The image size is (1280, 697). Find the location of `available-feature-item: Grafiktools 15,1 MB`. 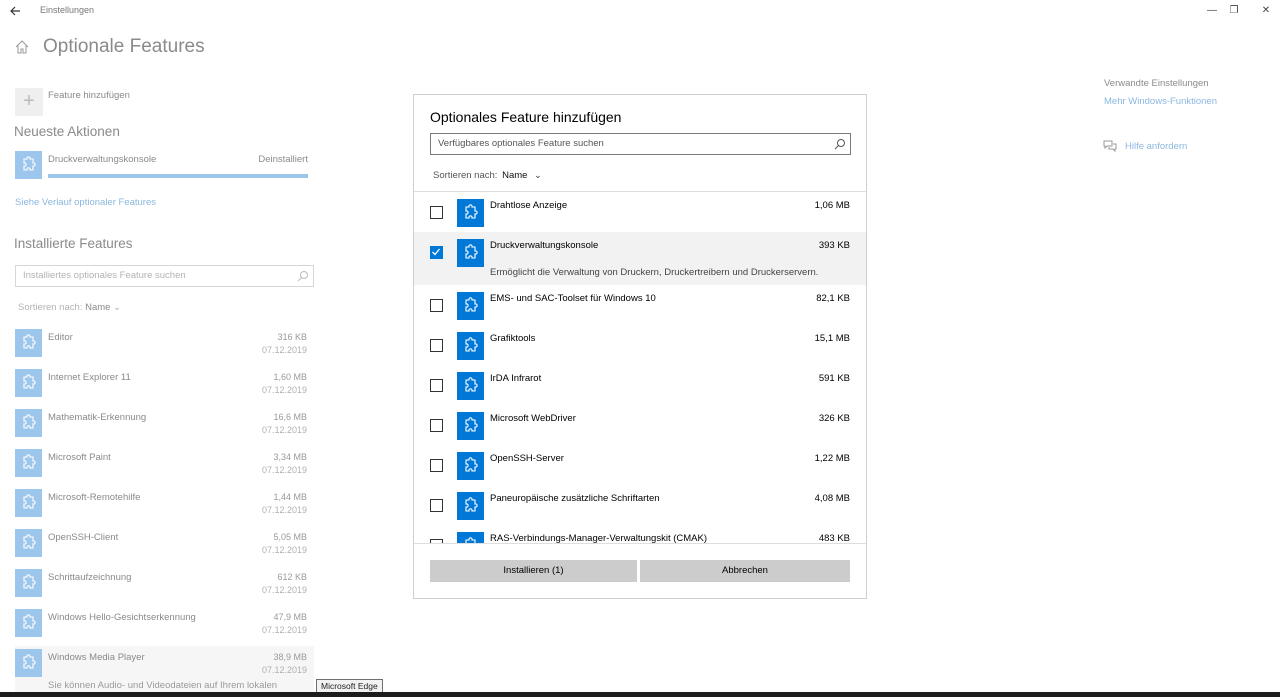

available-feature-item: Grafiktools 15,1 MB is located at coordinates (640, 345).